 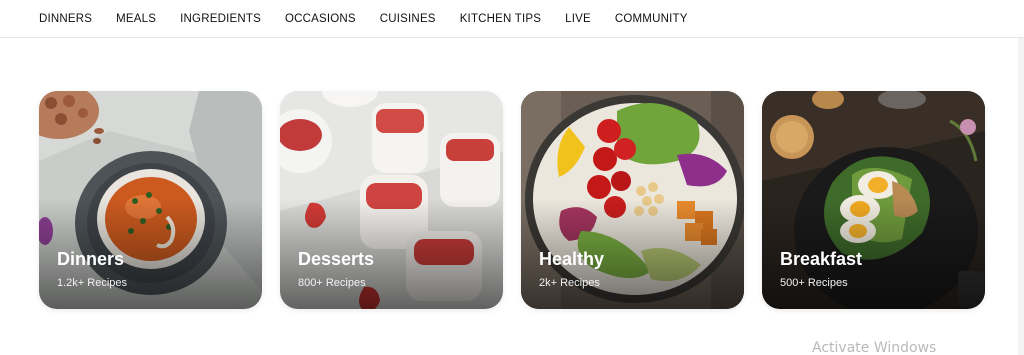 What do you see at coordinates (821, 259) in the screenshot?
I see `card-title: Breakfast` at bounding box center [821, 259].